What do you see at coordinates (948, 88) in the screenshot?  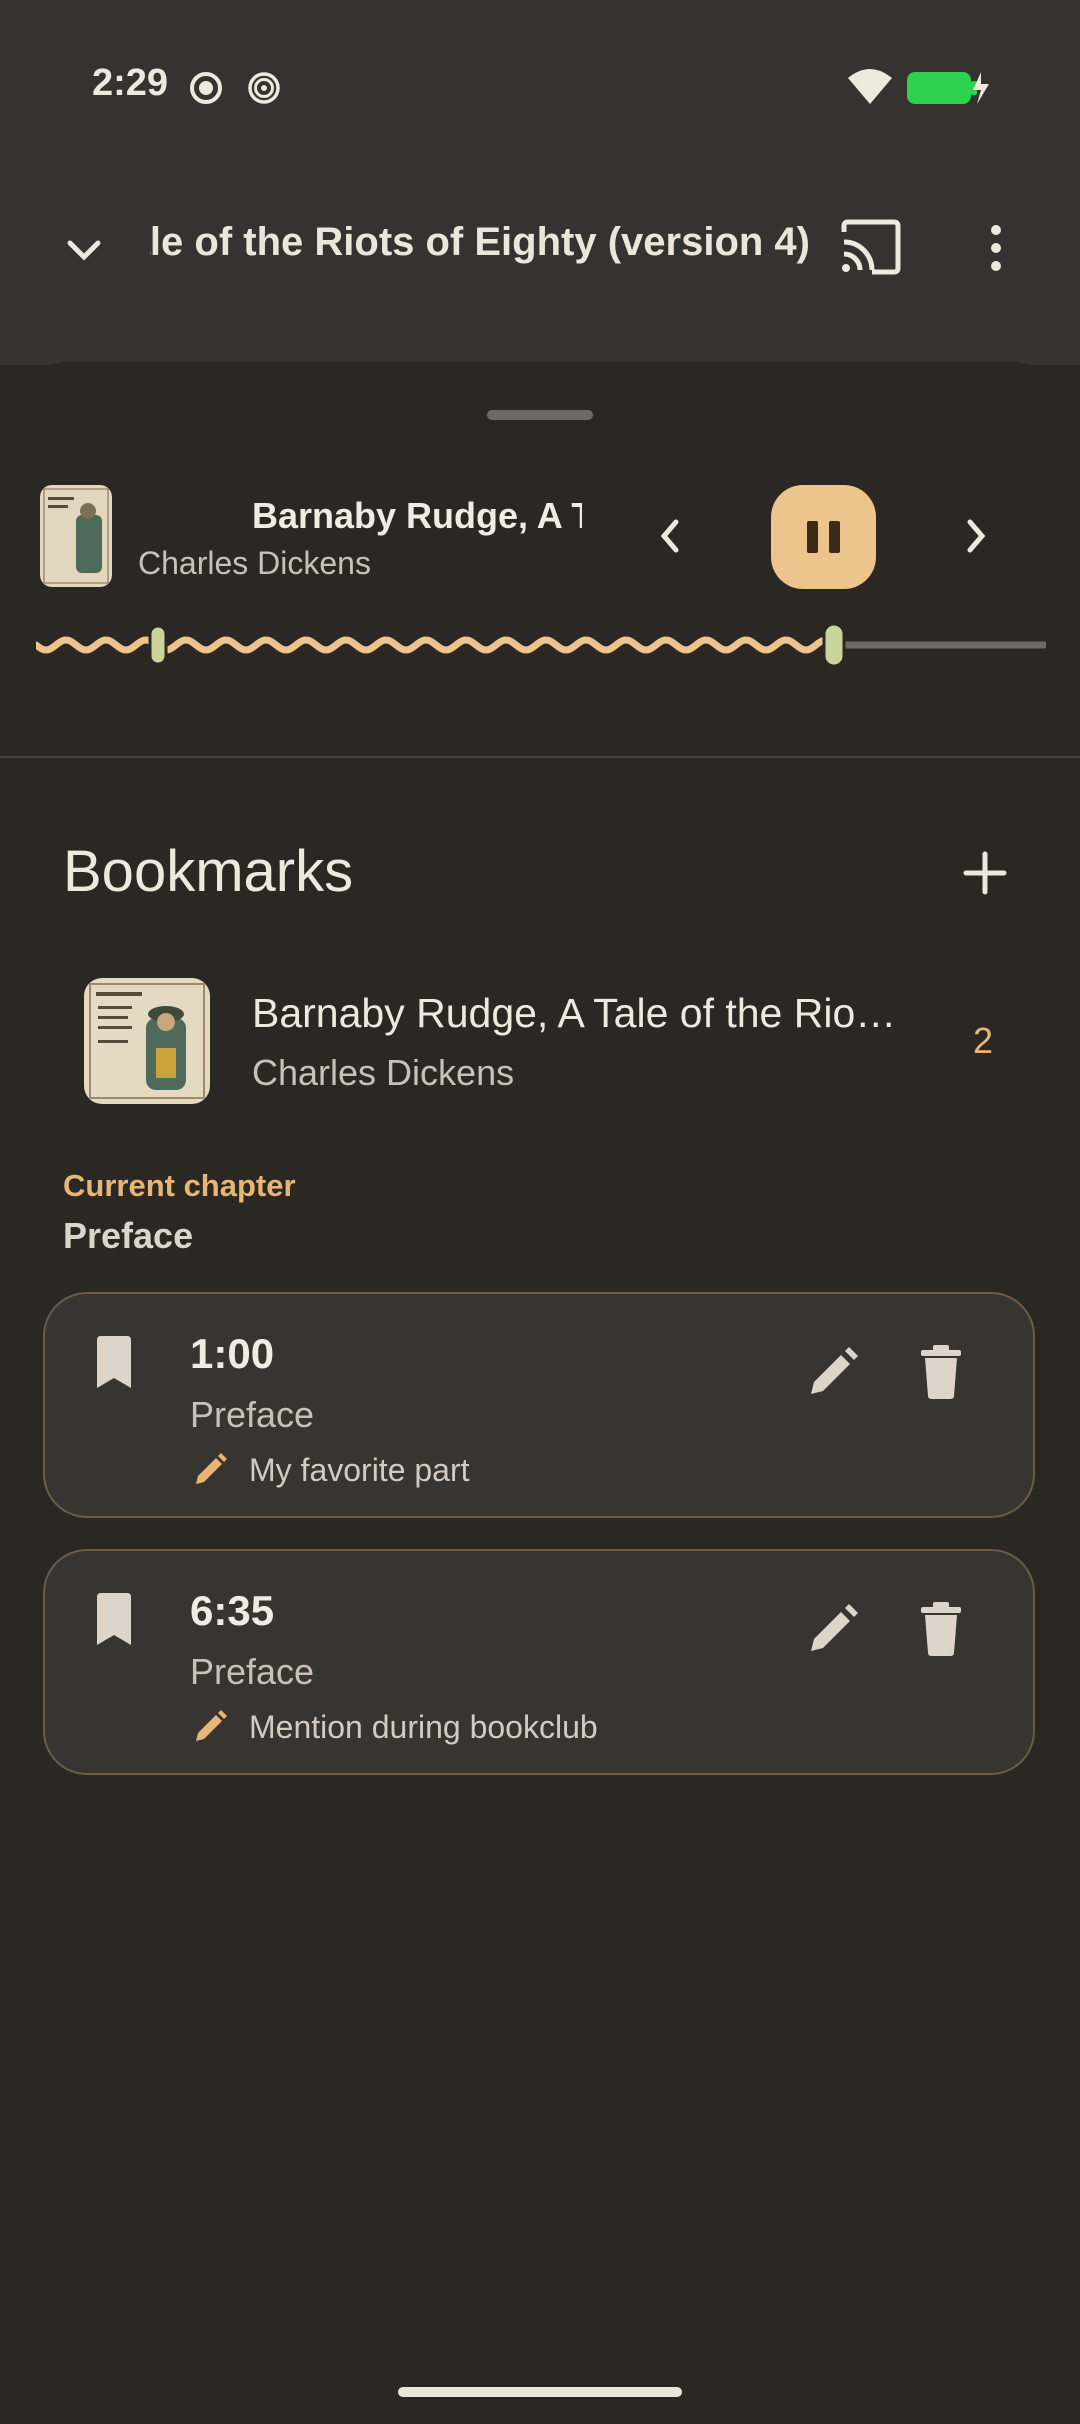 I see `battery-charging-icon` at bounding box center [948, 88].